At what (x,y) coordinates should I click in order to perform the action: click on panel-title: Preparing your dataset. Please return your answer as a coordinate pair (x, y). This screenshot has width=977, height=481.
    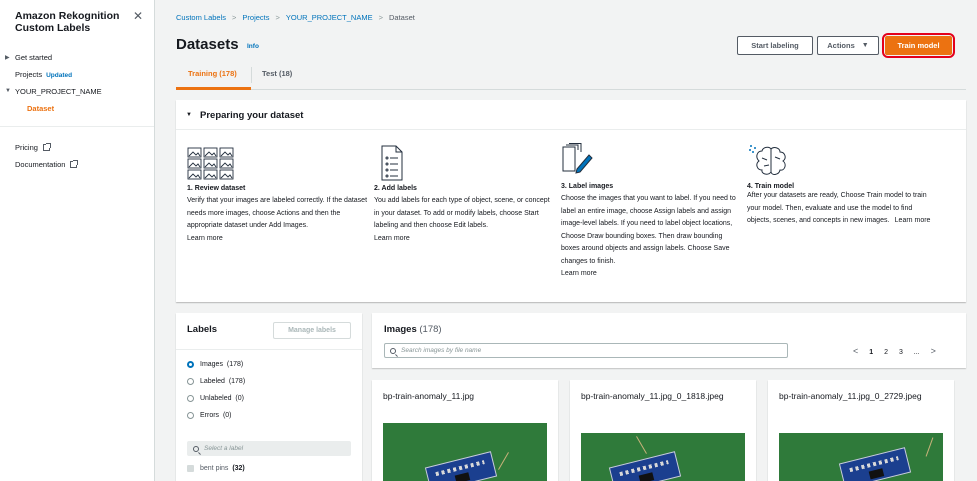
    Looking at the image, I should click on (252, 115).